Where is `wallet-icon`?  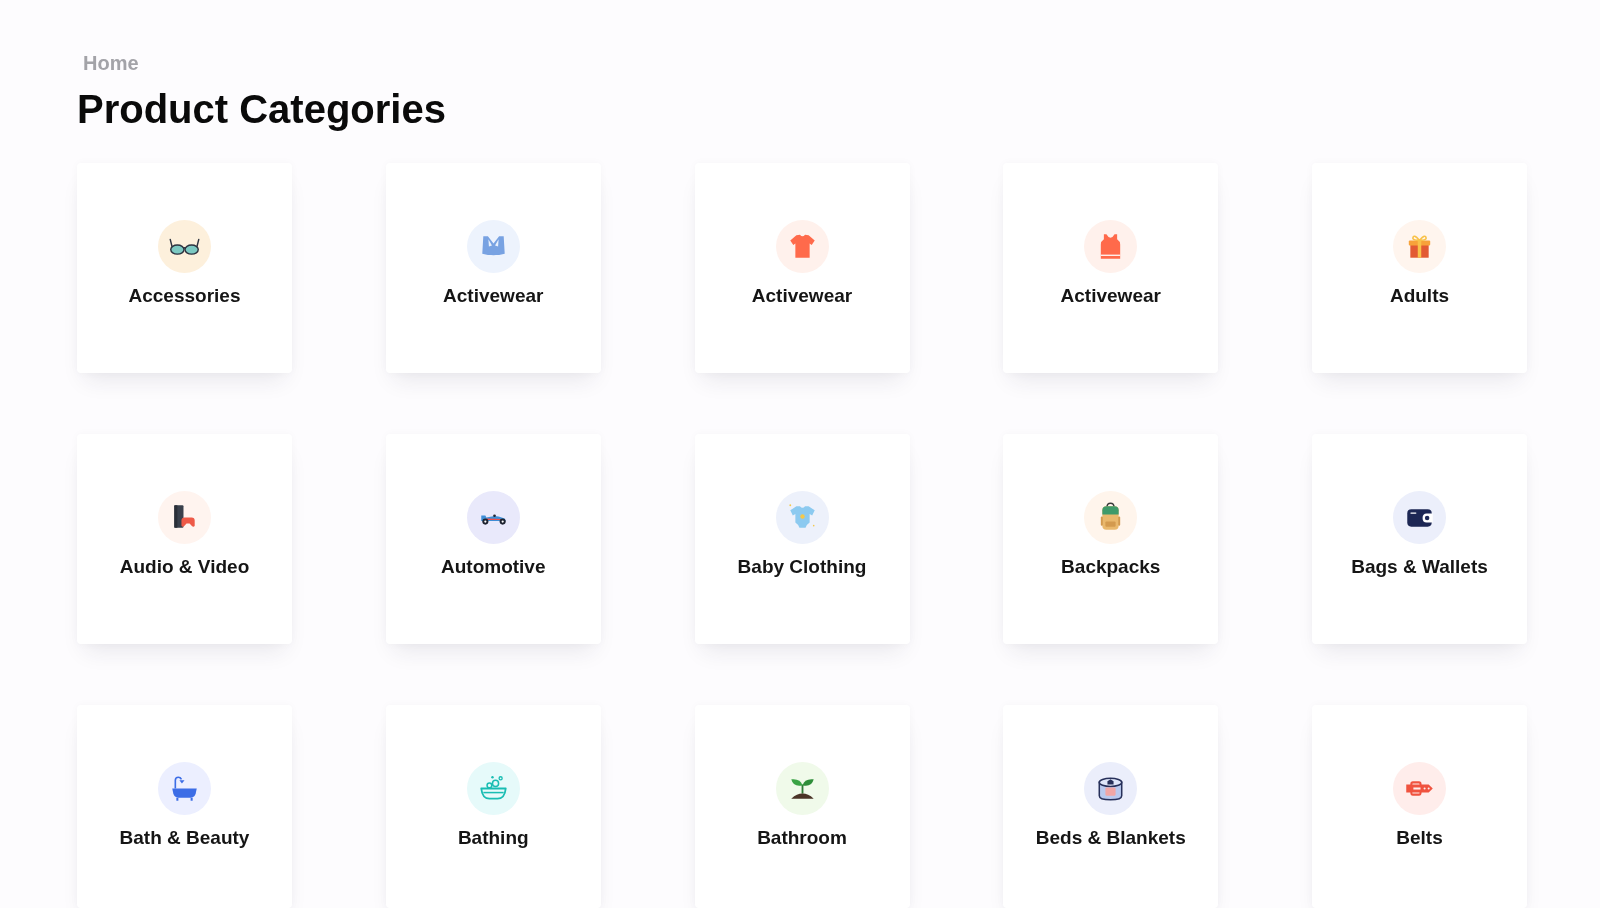 wallet-icon is located at coordinates (1419, 517).